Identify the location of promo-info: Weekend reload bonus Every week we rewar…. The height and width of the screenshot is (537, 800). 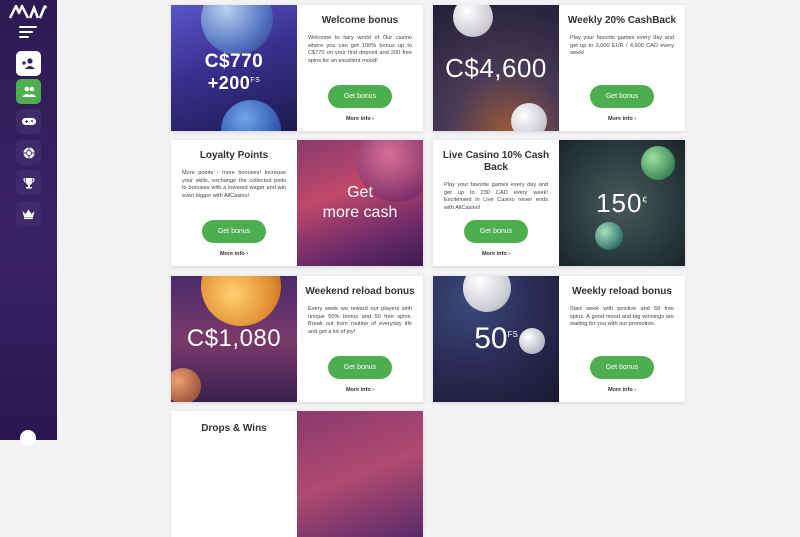
(360, 339).